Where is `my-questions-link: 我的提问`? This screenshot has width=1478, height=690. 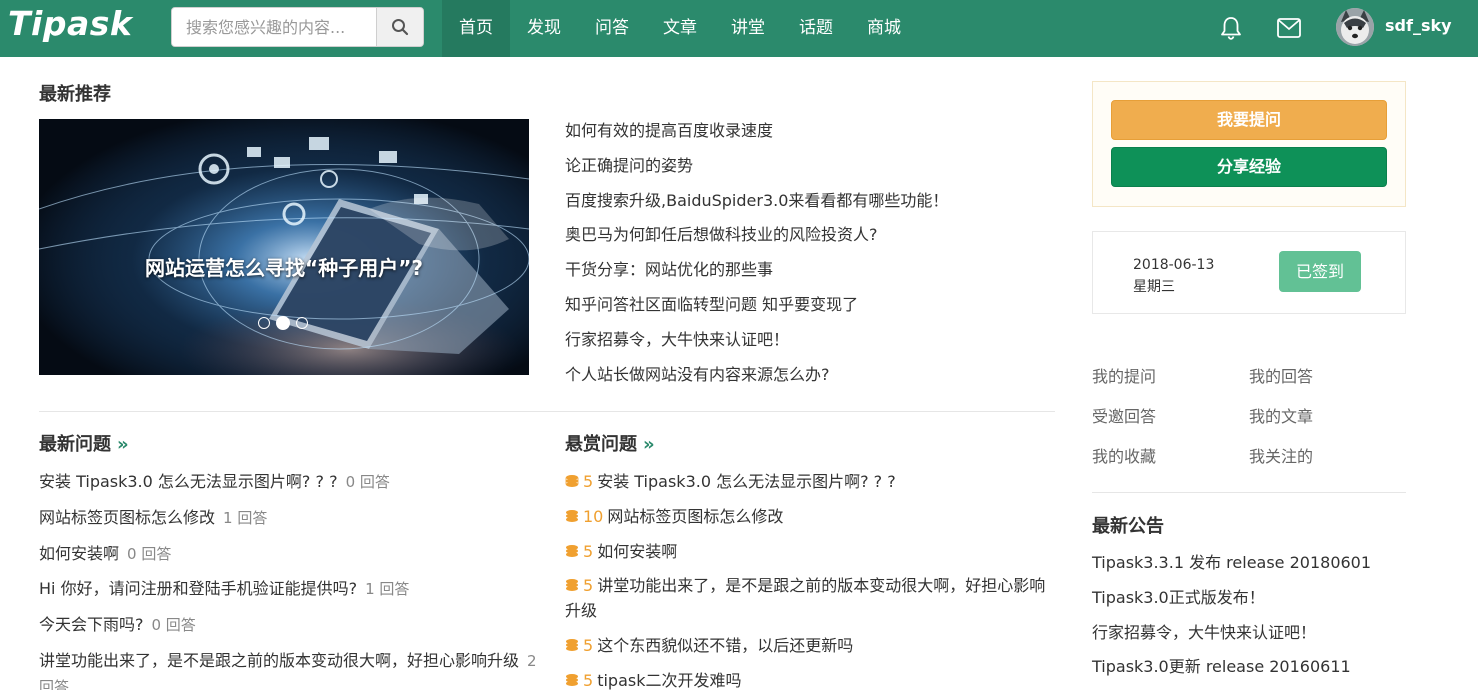 my-questions-link: 我的提问 is located at coordinates (1124, 375).